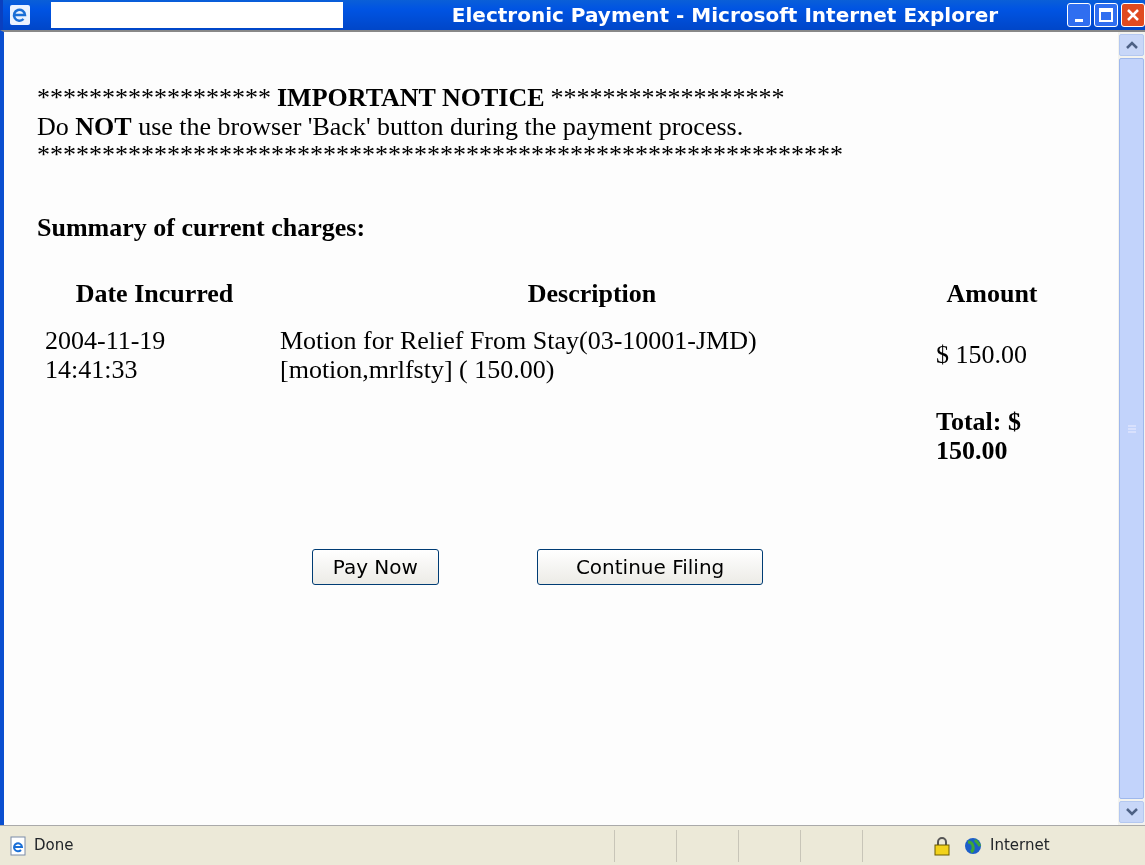  What do you see at coordinates (106, 355) in the screenshot?
I see `date-cell-text: 2004-11-19 14:41:33` at bounding box center [106, 355].